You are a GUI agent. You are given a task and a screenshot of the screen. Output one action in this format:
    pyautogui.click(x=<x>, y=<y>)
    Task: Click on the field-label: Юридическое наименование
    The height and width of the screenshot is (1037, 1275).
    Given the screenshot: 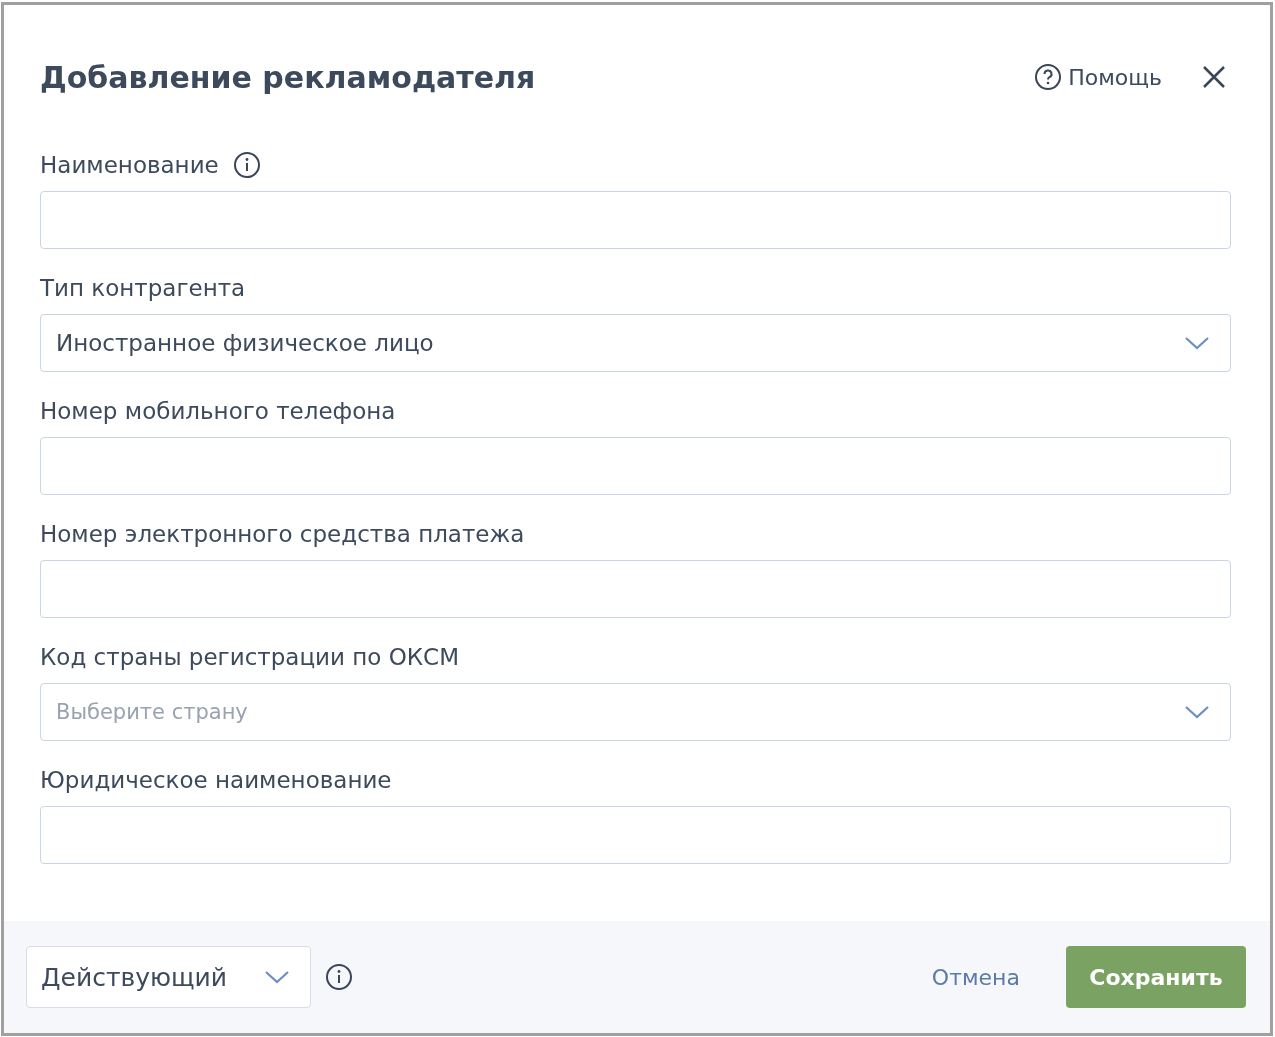 What is the action you would take?
    pyautogui.click(x=216, y=780)
    